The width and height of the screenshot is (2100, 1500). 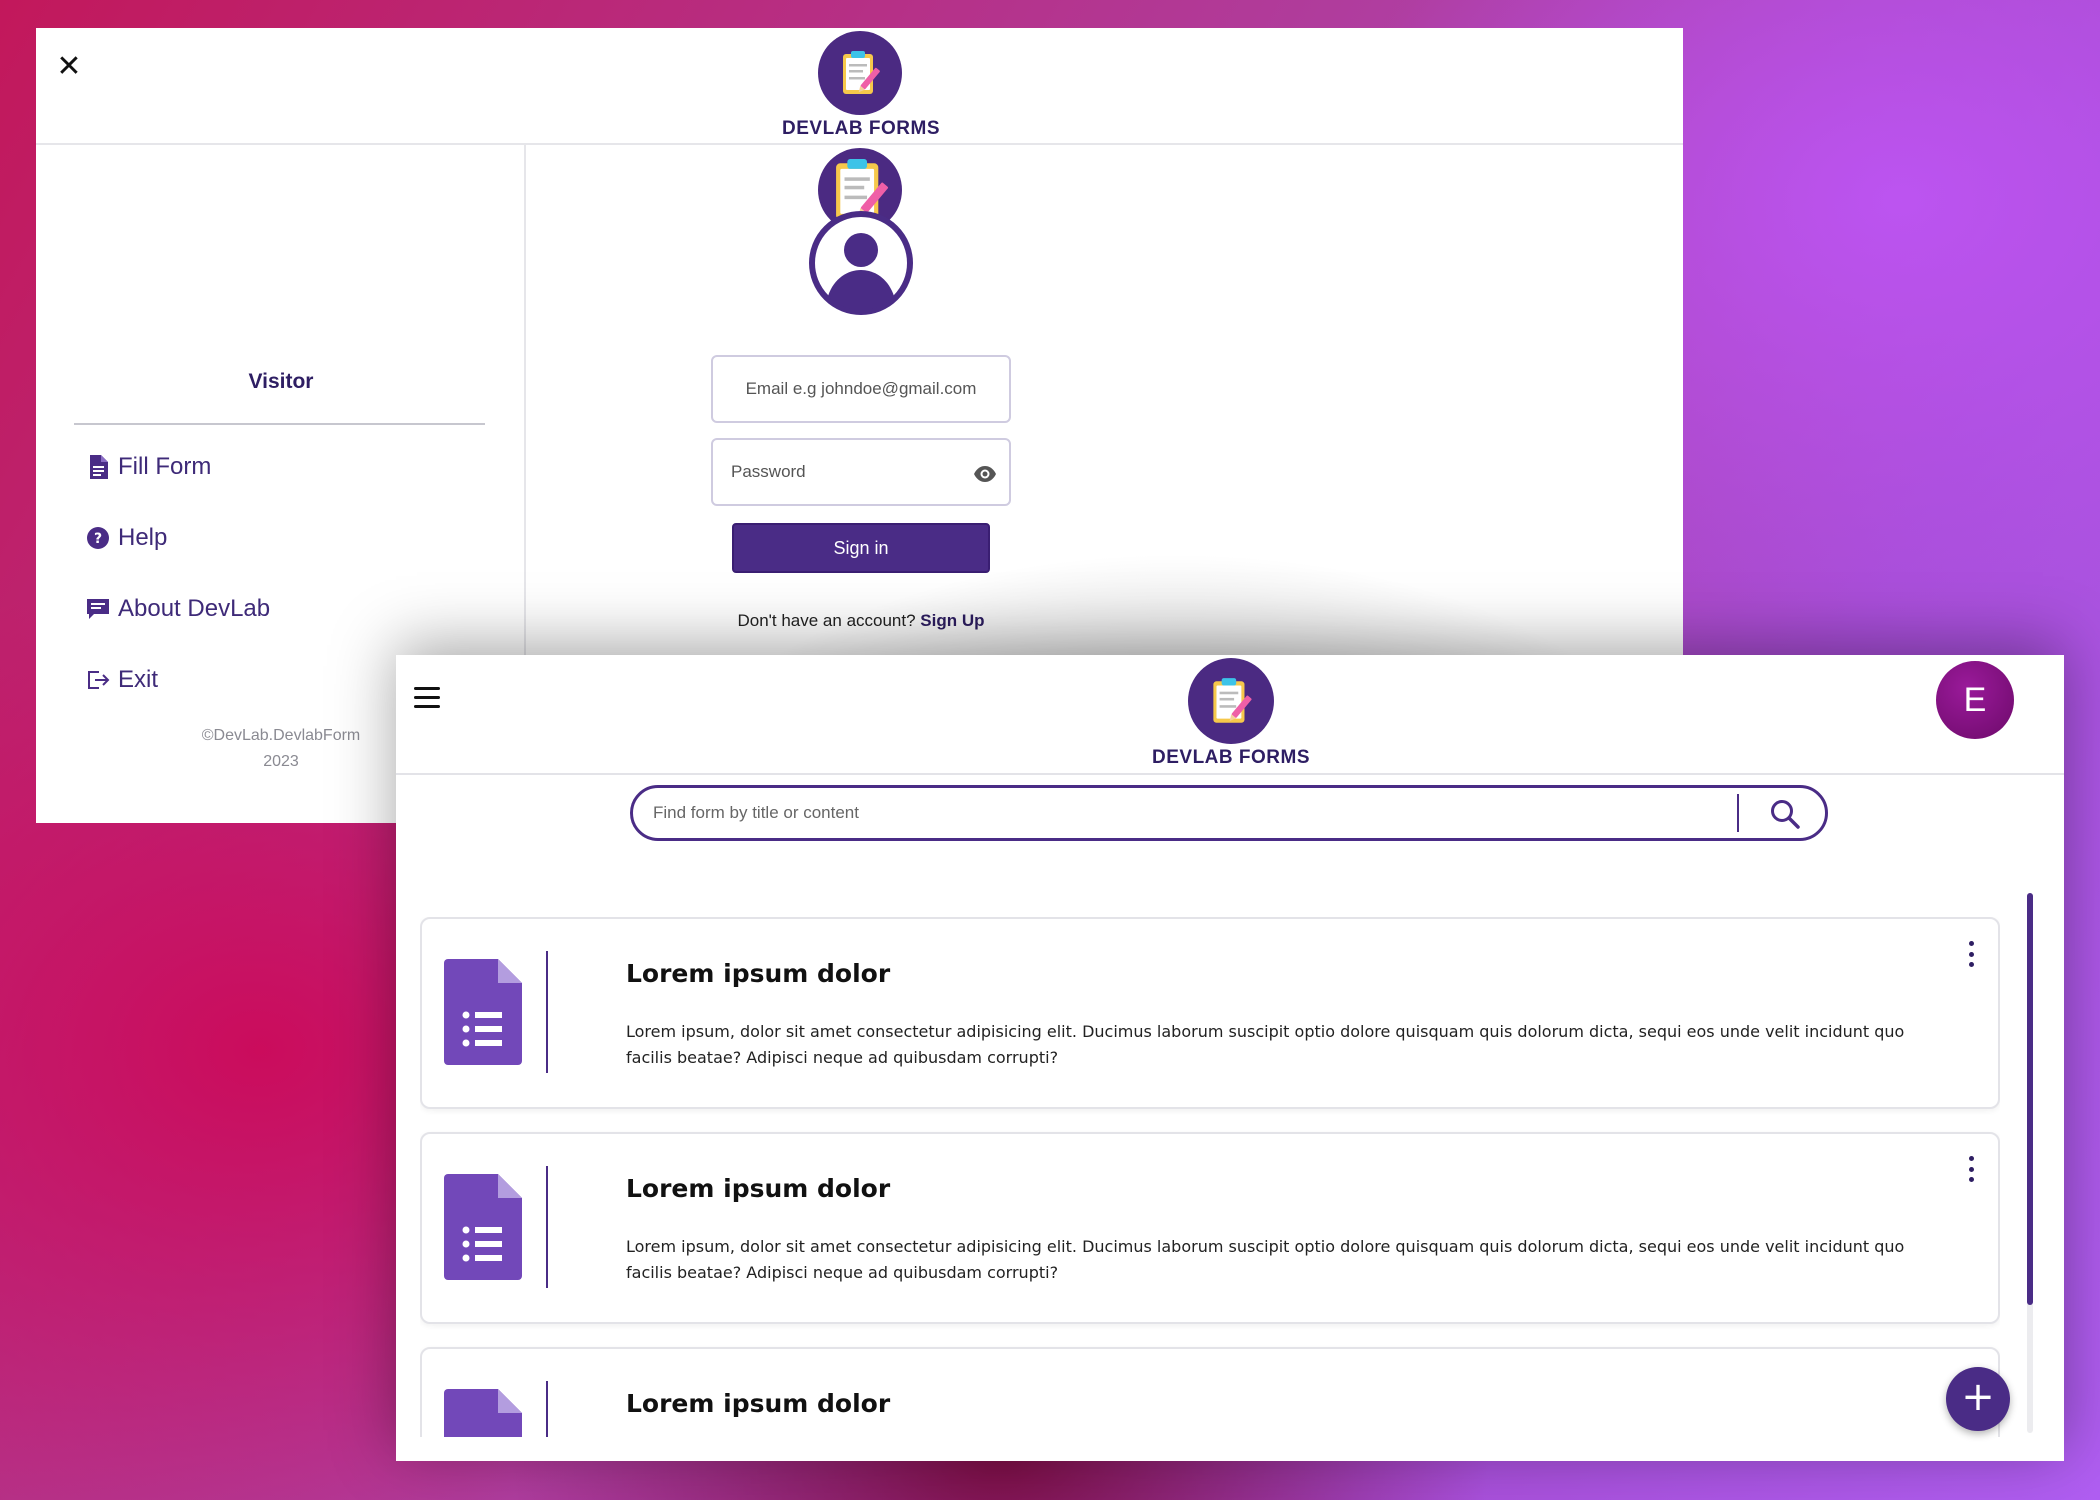 I want to click on password-placeholder: Password, so click(x=768, y=471).